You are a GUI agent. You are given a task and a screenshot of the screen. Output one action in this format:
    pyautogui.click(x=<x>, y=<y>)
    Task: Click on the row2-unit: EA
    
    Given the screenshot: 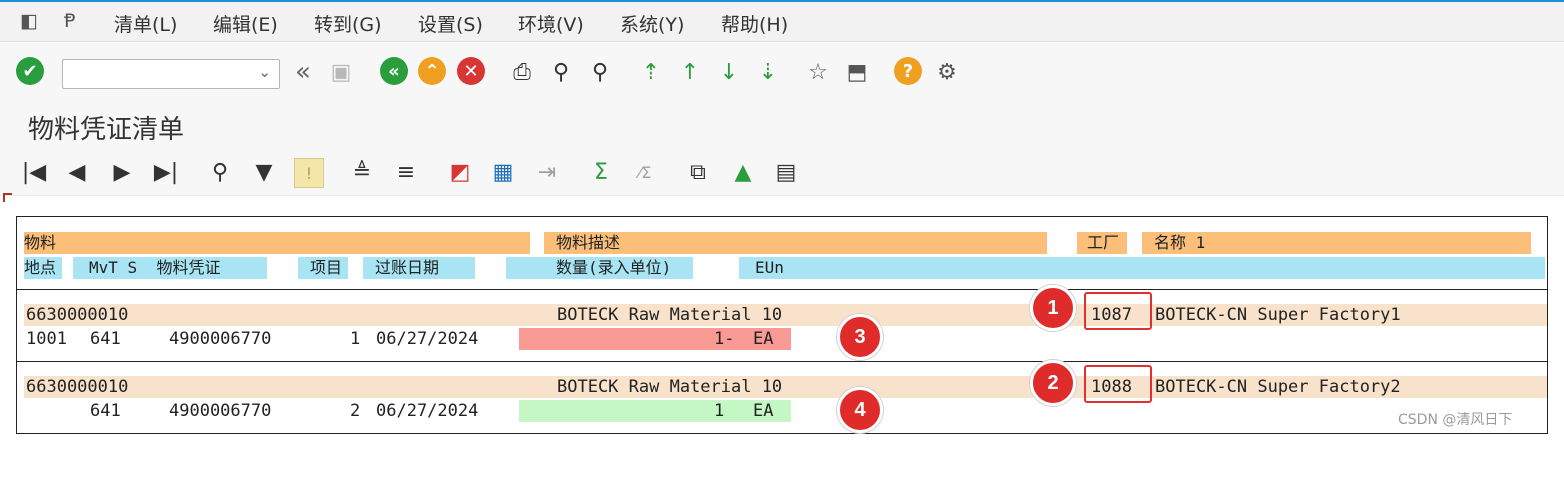 What is the action you would take?
    pyautogui.click(x=763, y=411)
    